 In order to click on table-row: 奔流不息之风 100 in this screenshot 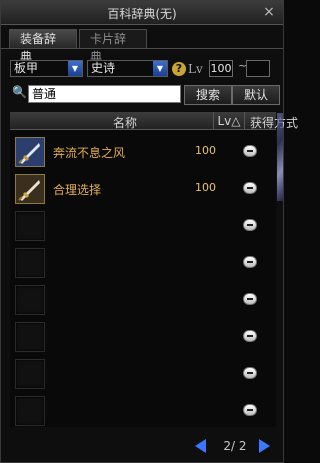, I will do `click(143, 151)`.